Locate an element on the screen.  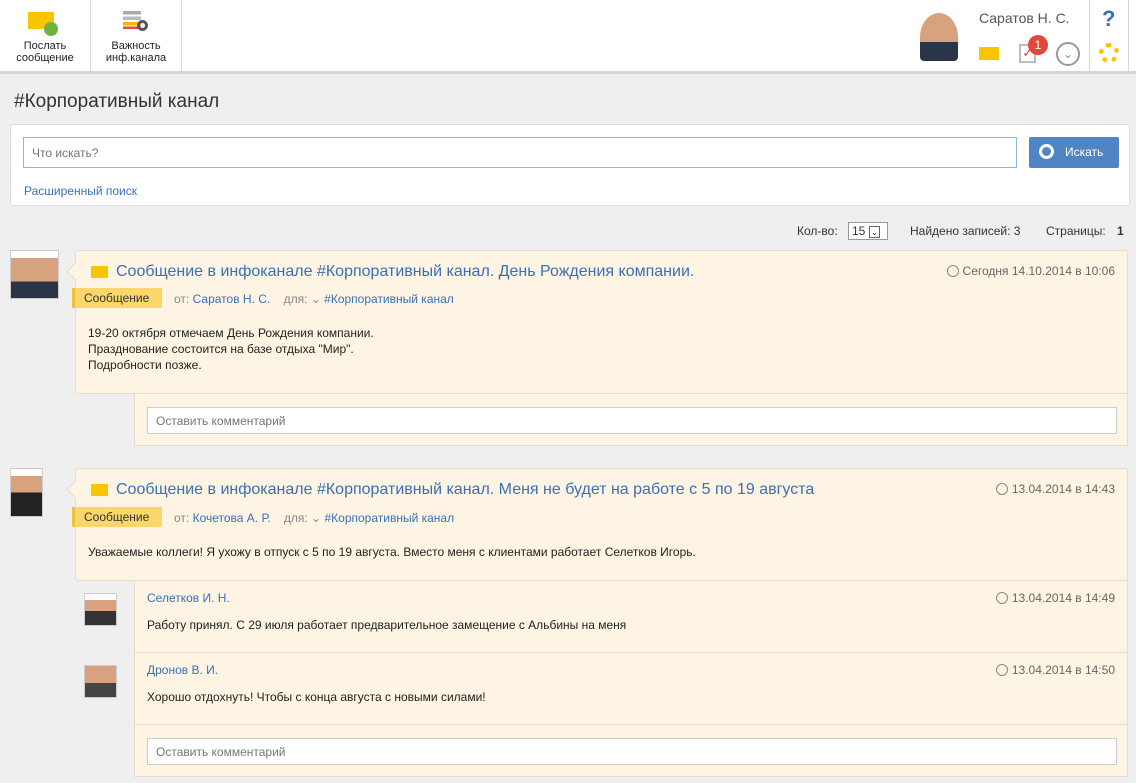
arrow-icon is located at coordinates (51, 29).